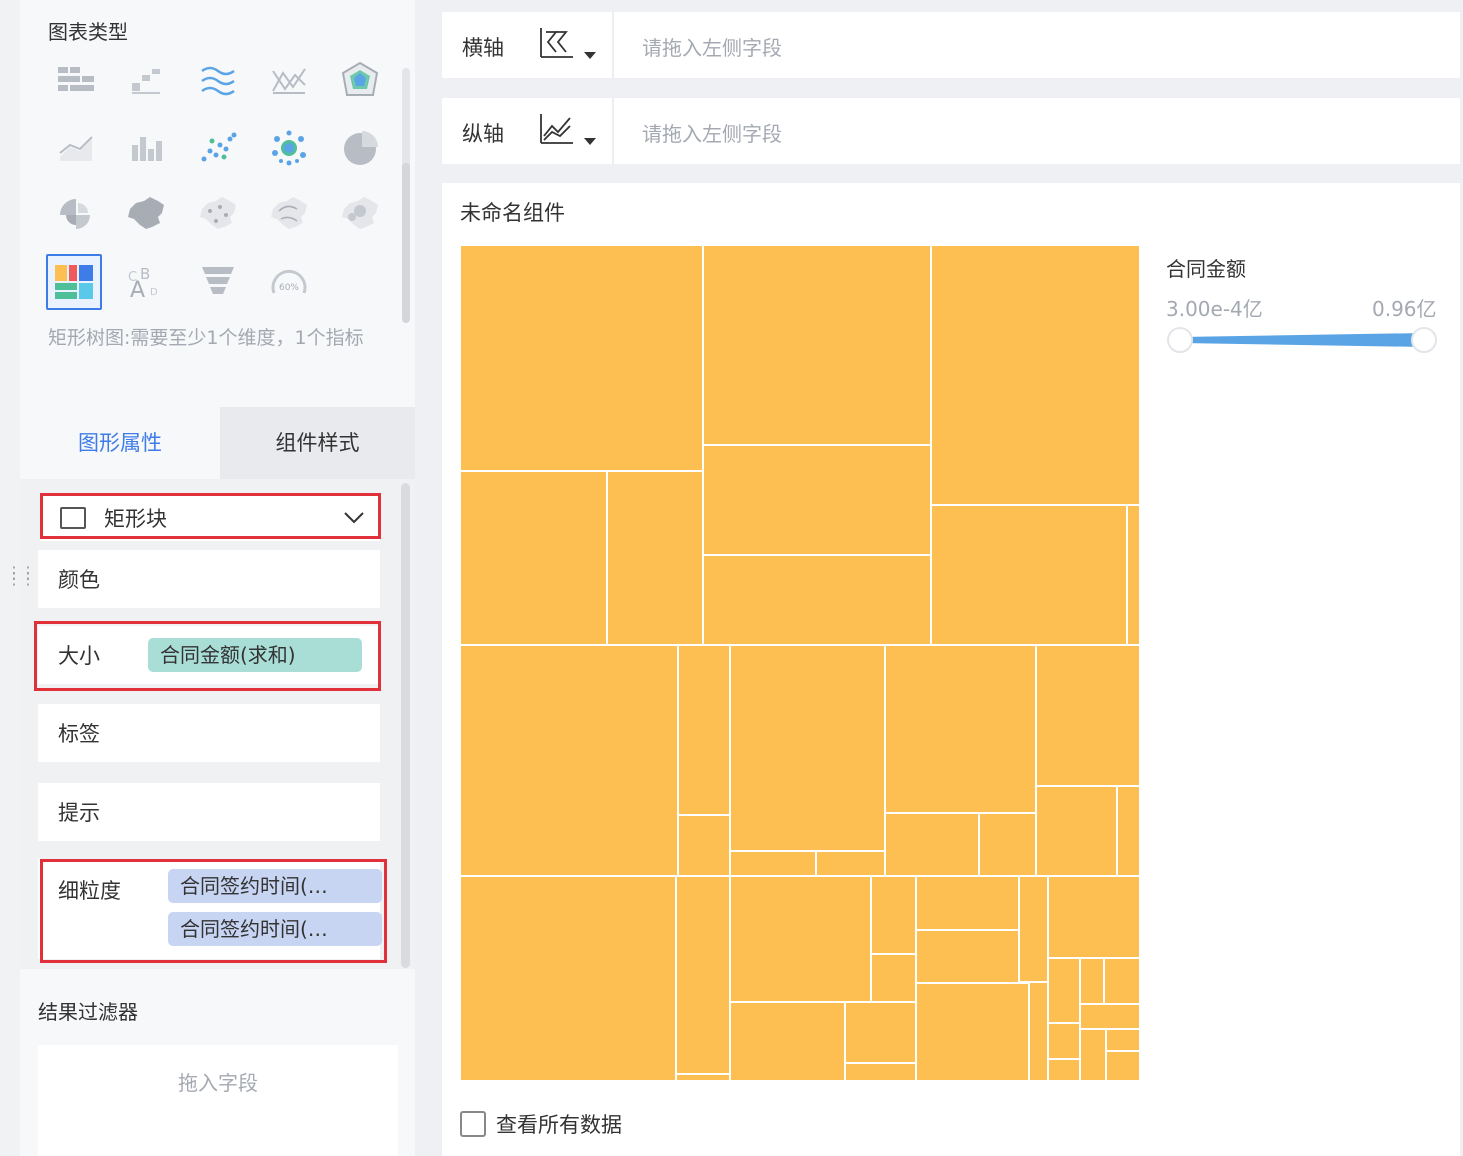 The image size is (1463, 1156). Describe the element at coordinates (712, 46) in the screenshot. I see `x-axis-dropzone: 请拖入左侧字段` at that location.